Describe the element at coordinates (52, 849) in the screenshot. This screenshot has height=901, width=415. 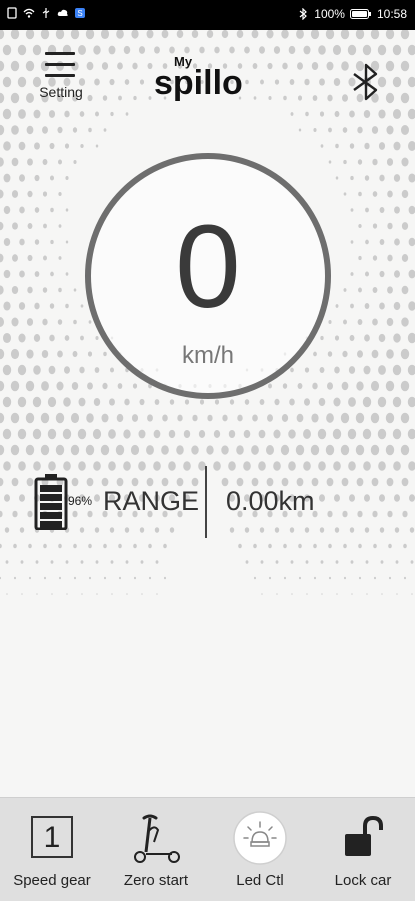
I see `speed-gear-button: 1 Speed gear` at that location.